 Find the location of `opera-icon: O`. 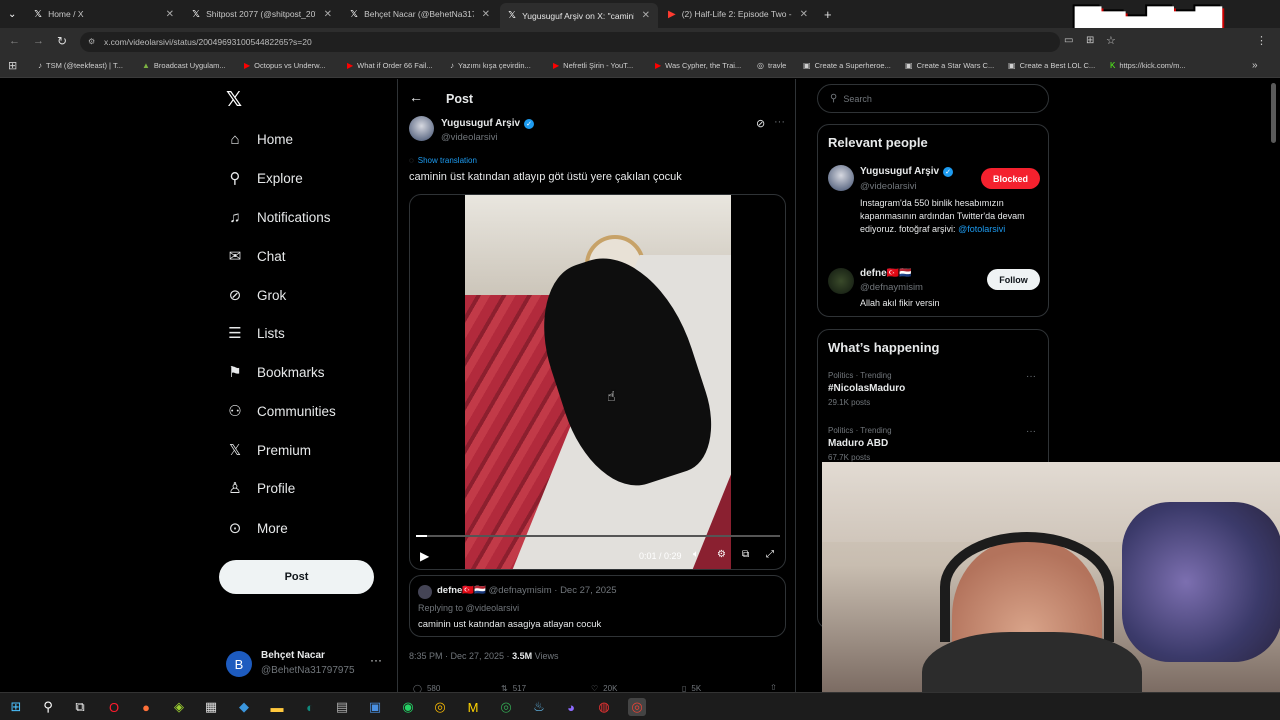

opera-icon: O is located at coordinates (114, 707).